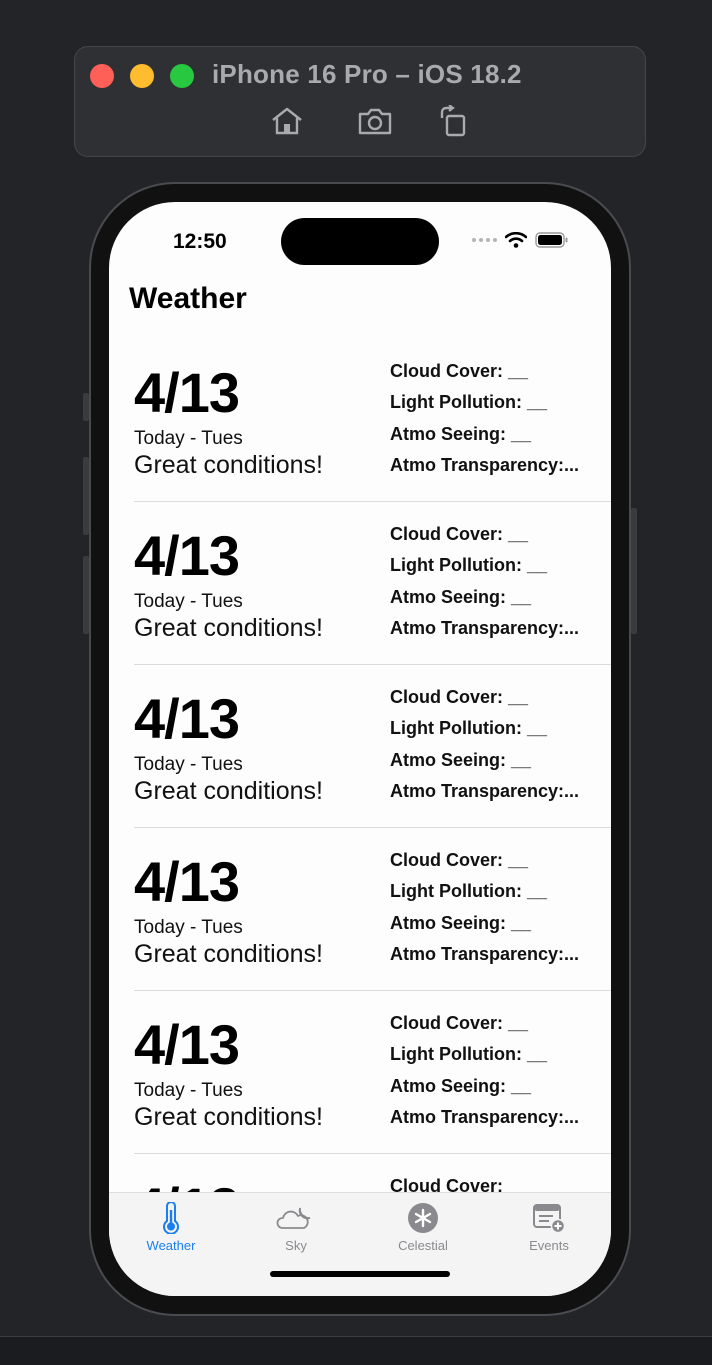 The width and height of the screenshot is (712, 1365). I want to click on desktop-bottom-strip, so click(356, 1350).